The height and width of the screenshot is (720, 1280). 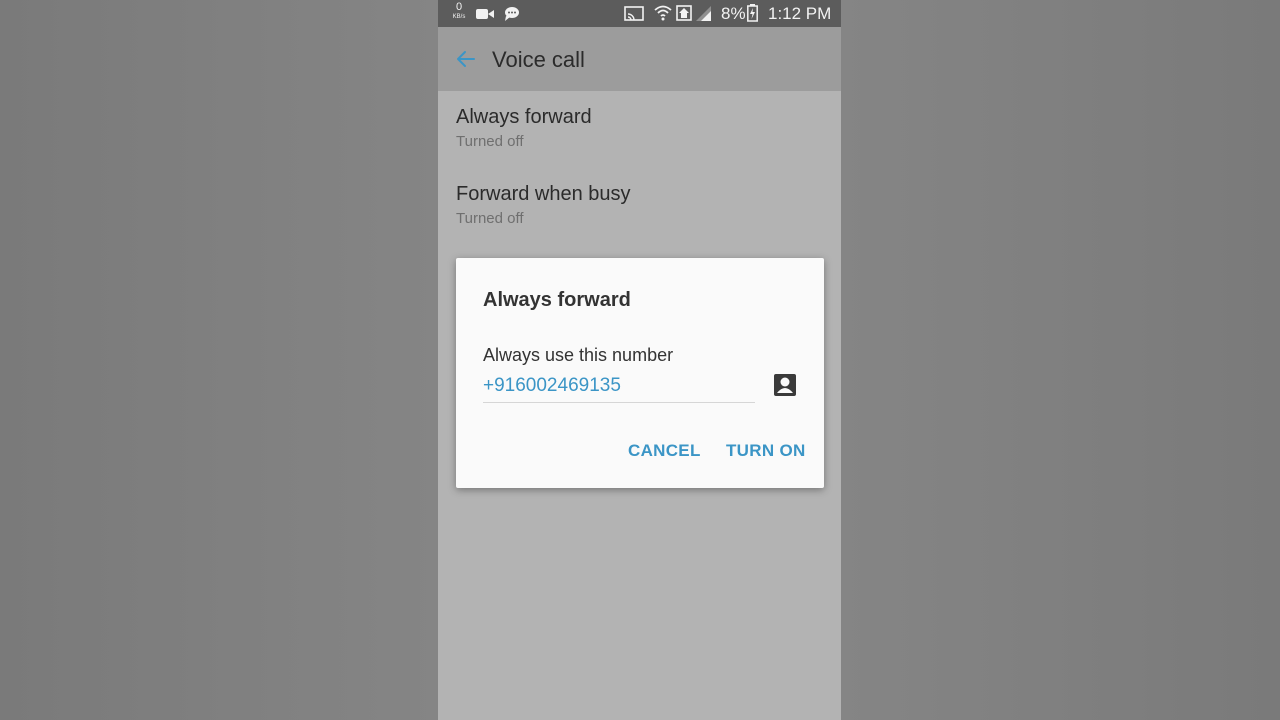 What do you see at coordinates (619, 386) in the screenshot?
I see `forward-number-input` at bounding box center [619, 386].